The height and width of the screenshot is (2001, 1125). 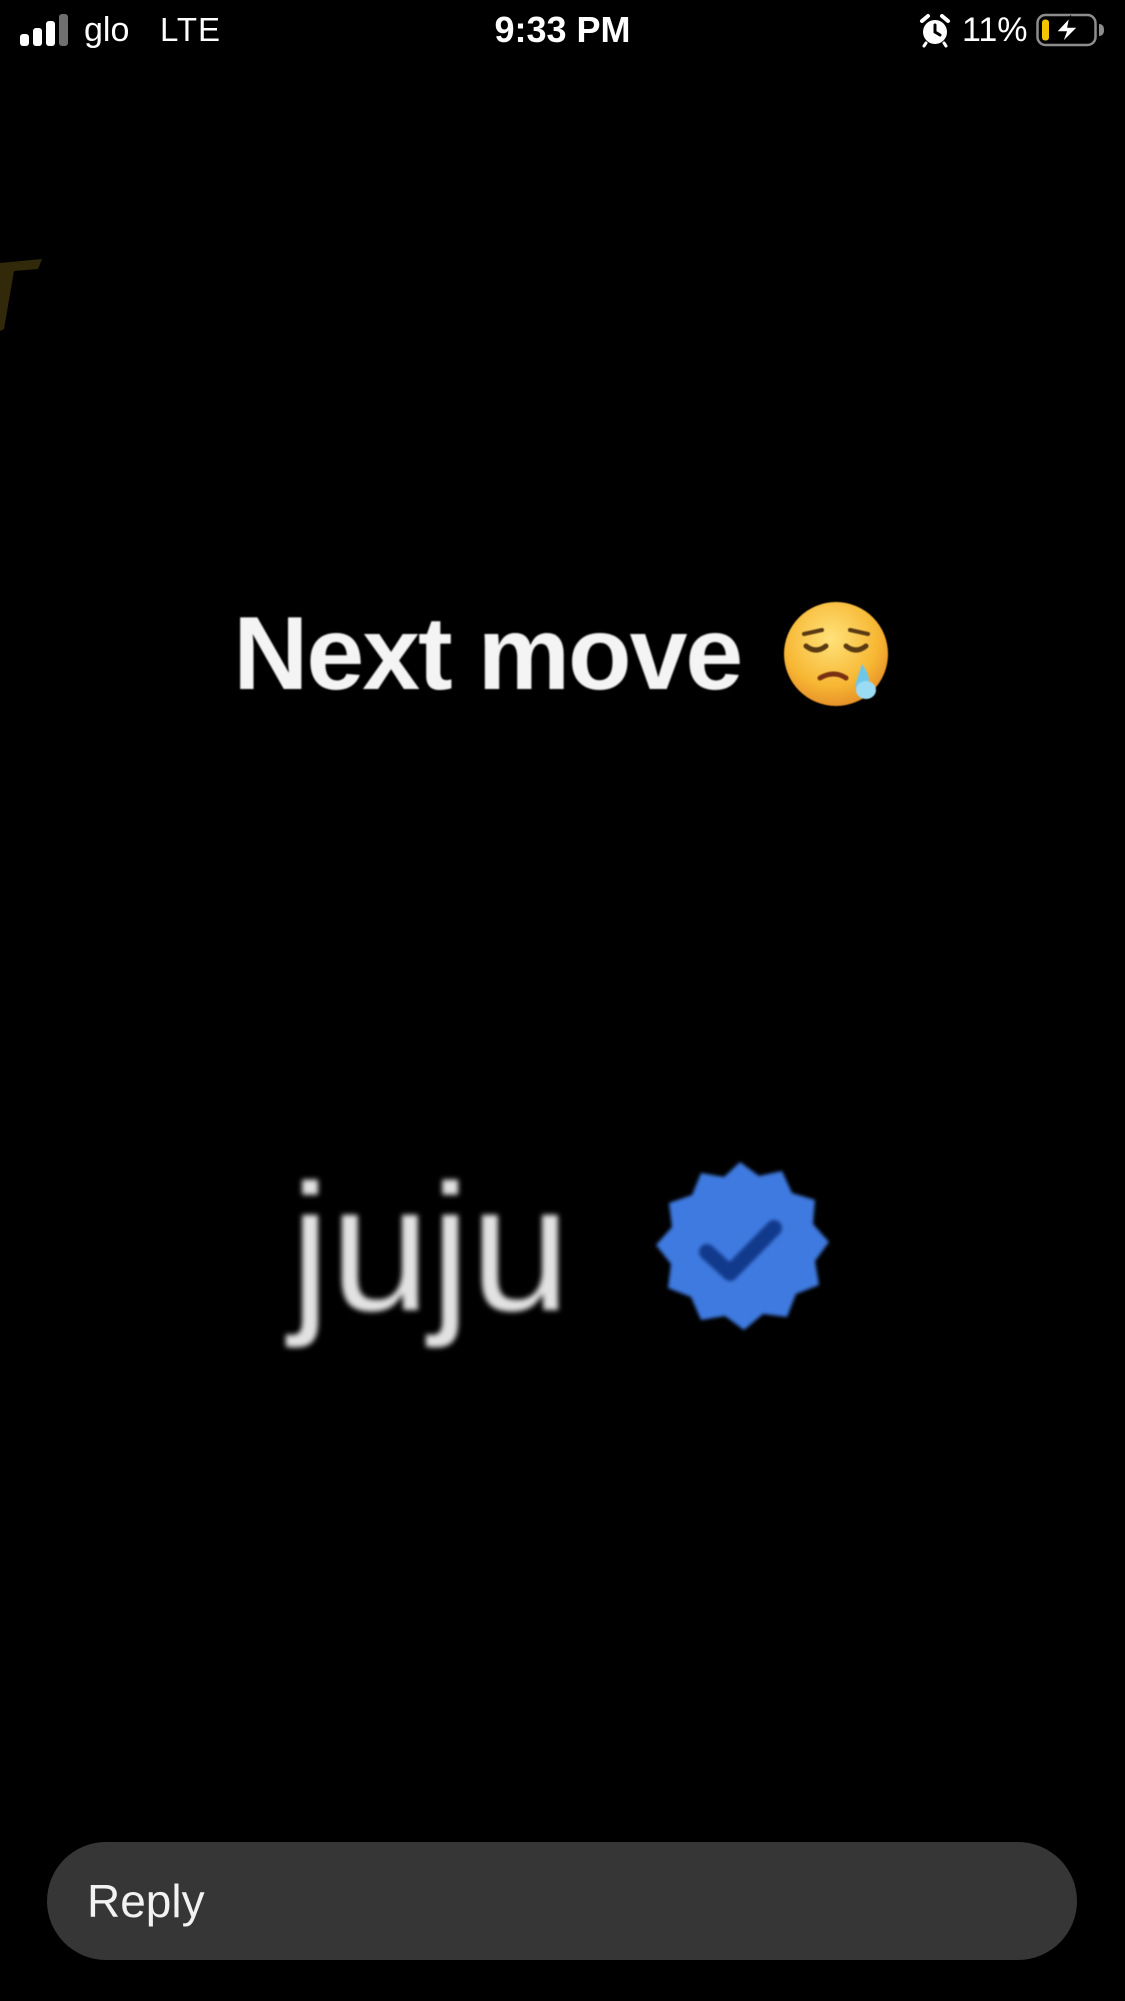 What do you see at coordinates (21, 295) in the screenshot?
I see `corner-streak-decoration` at bounding box center [21, 295].